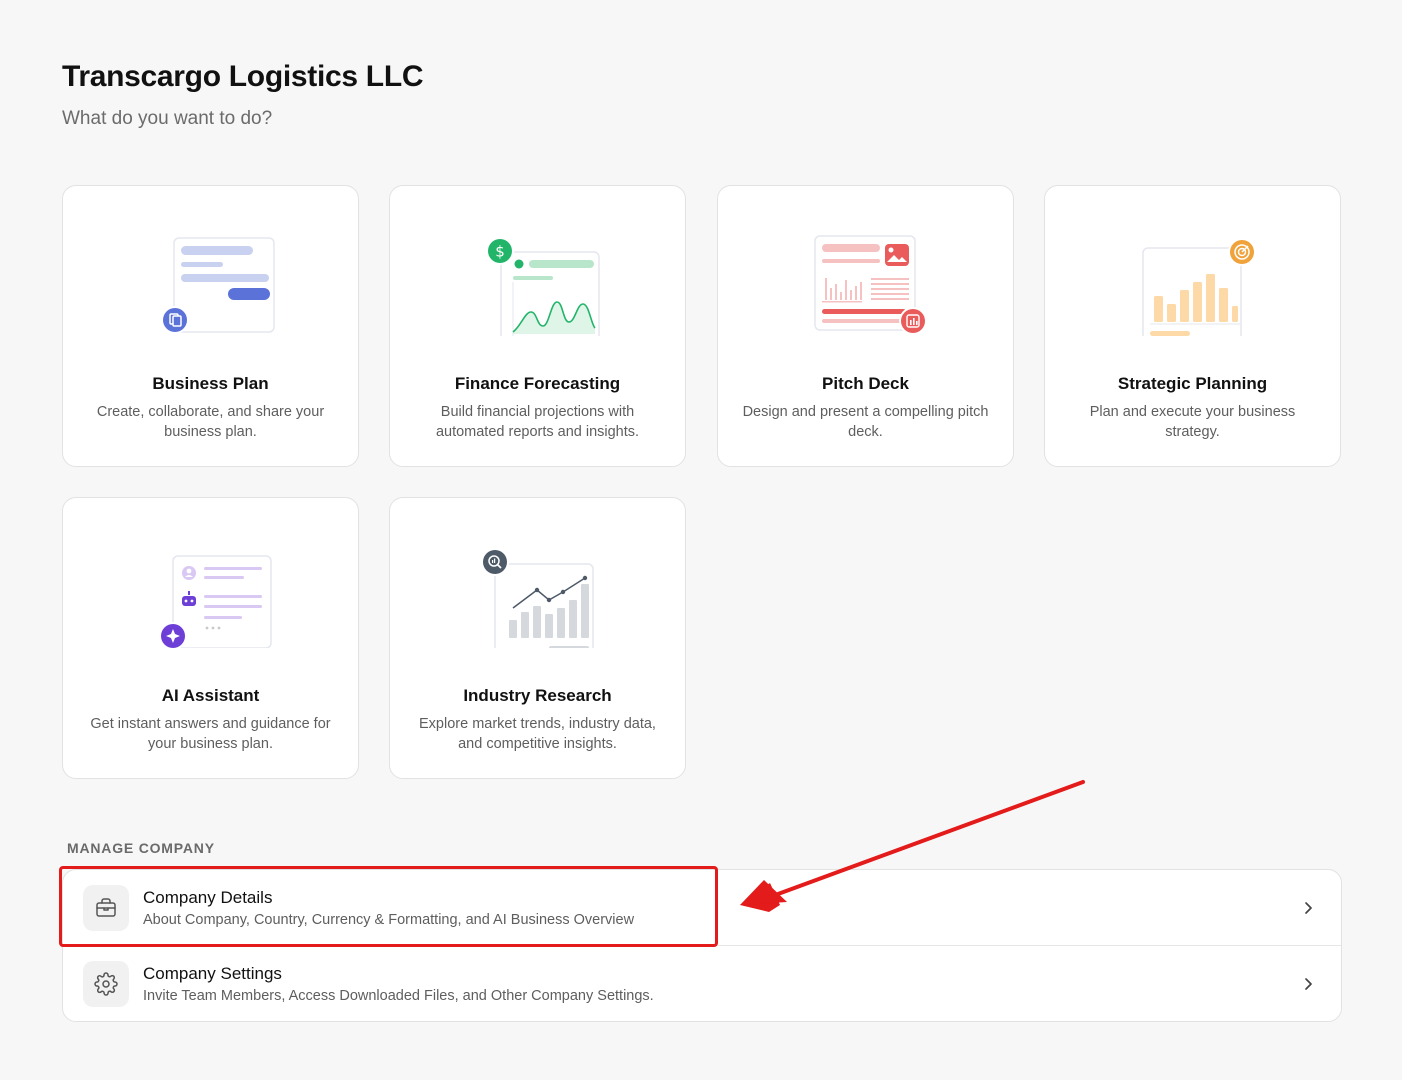  Describe the element at coordinates (865, 383) in the screenshot. I see `card-title: Pitch Deck` at that location.